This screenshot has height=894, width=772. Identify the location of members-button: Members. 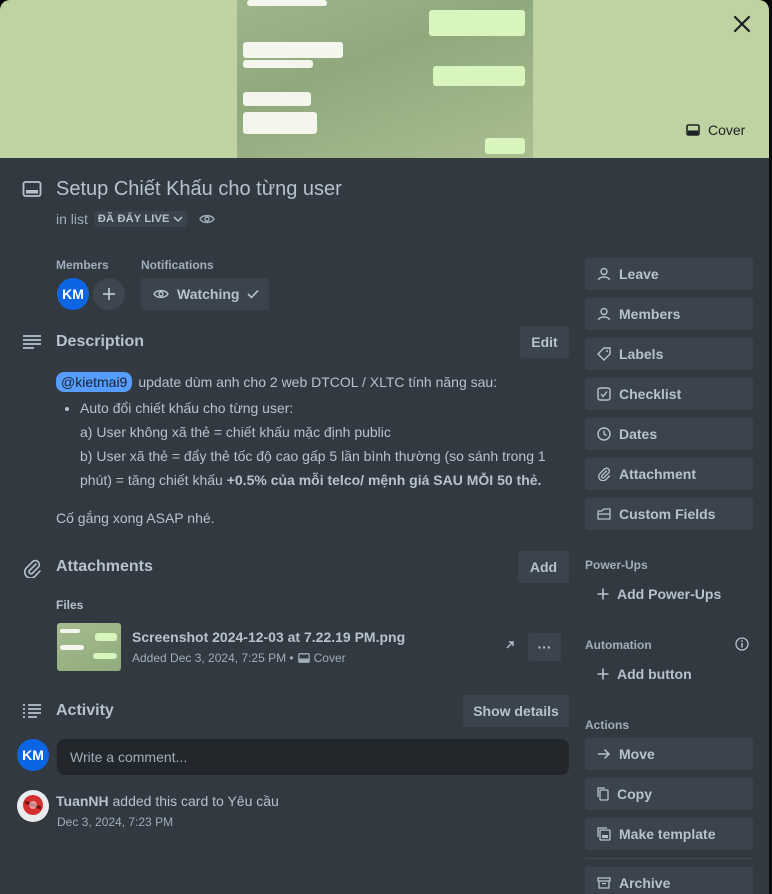
(669, 314).